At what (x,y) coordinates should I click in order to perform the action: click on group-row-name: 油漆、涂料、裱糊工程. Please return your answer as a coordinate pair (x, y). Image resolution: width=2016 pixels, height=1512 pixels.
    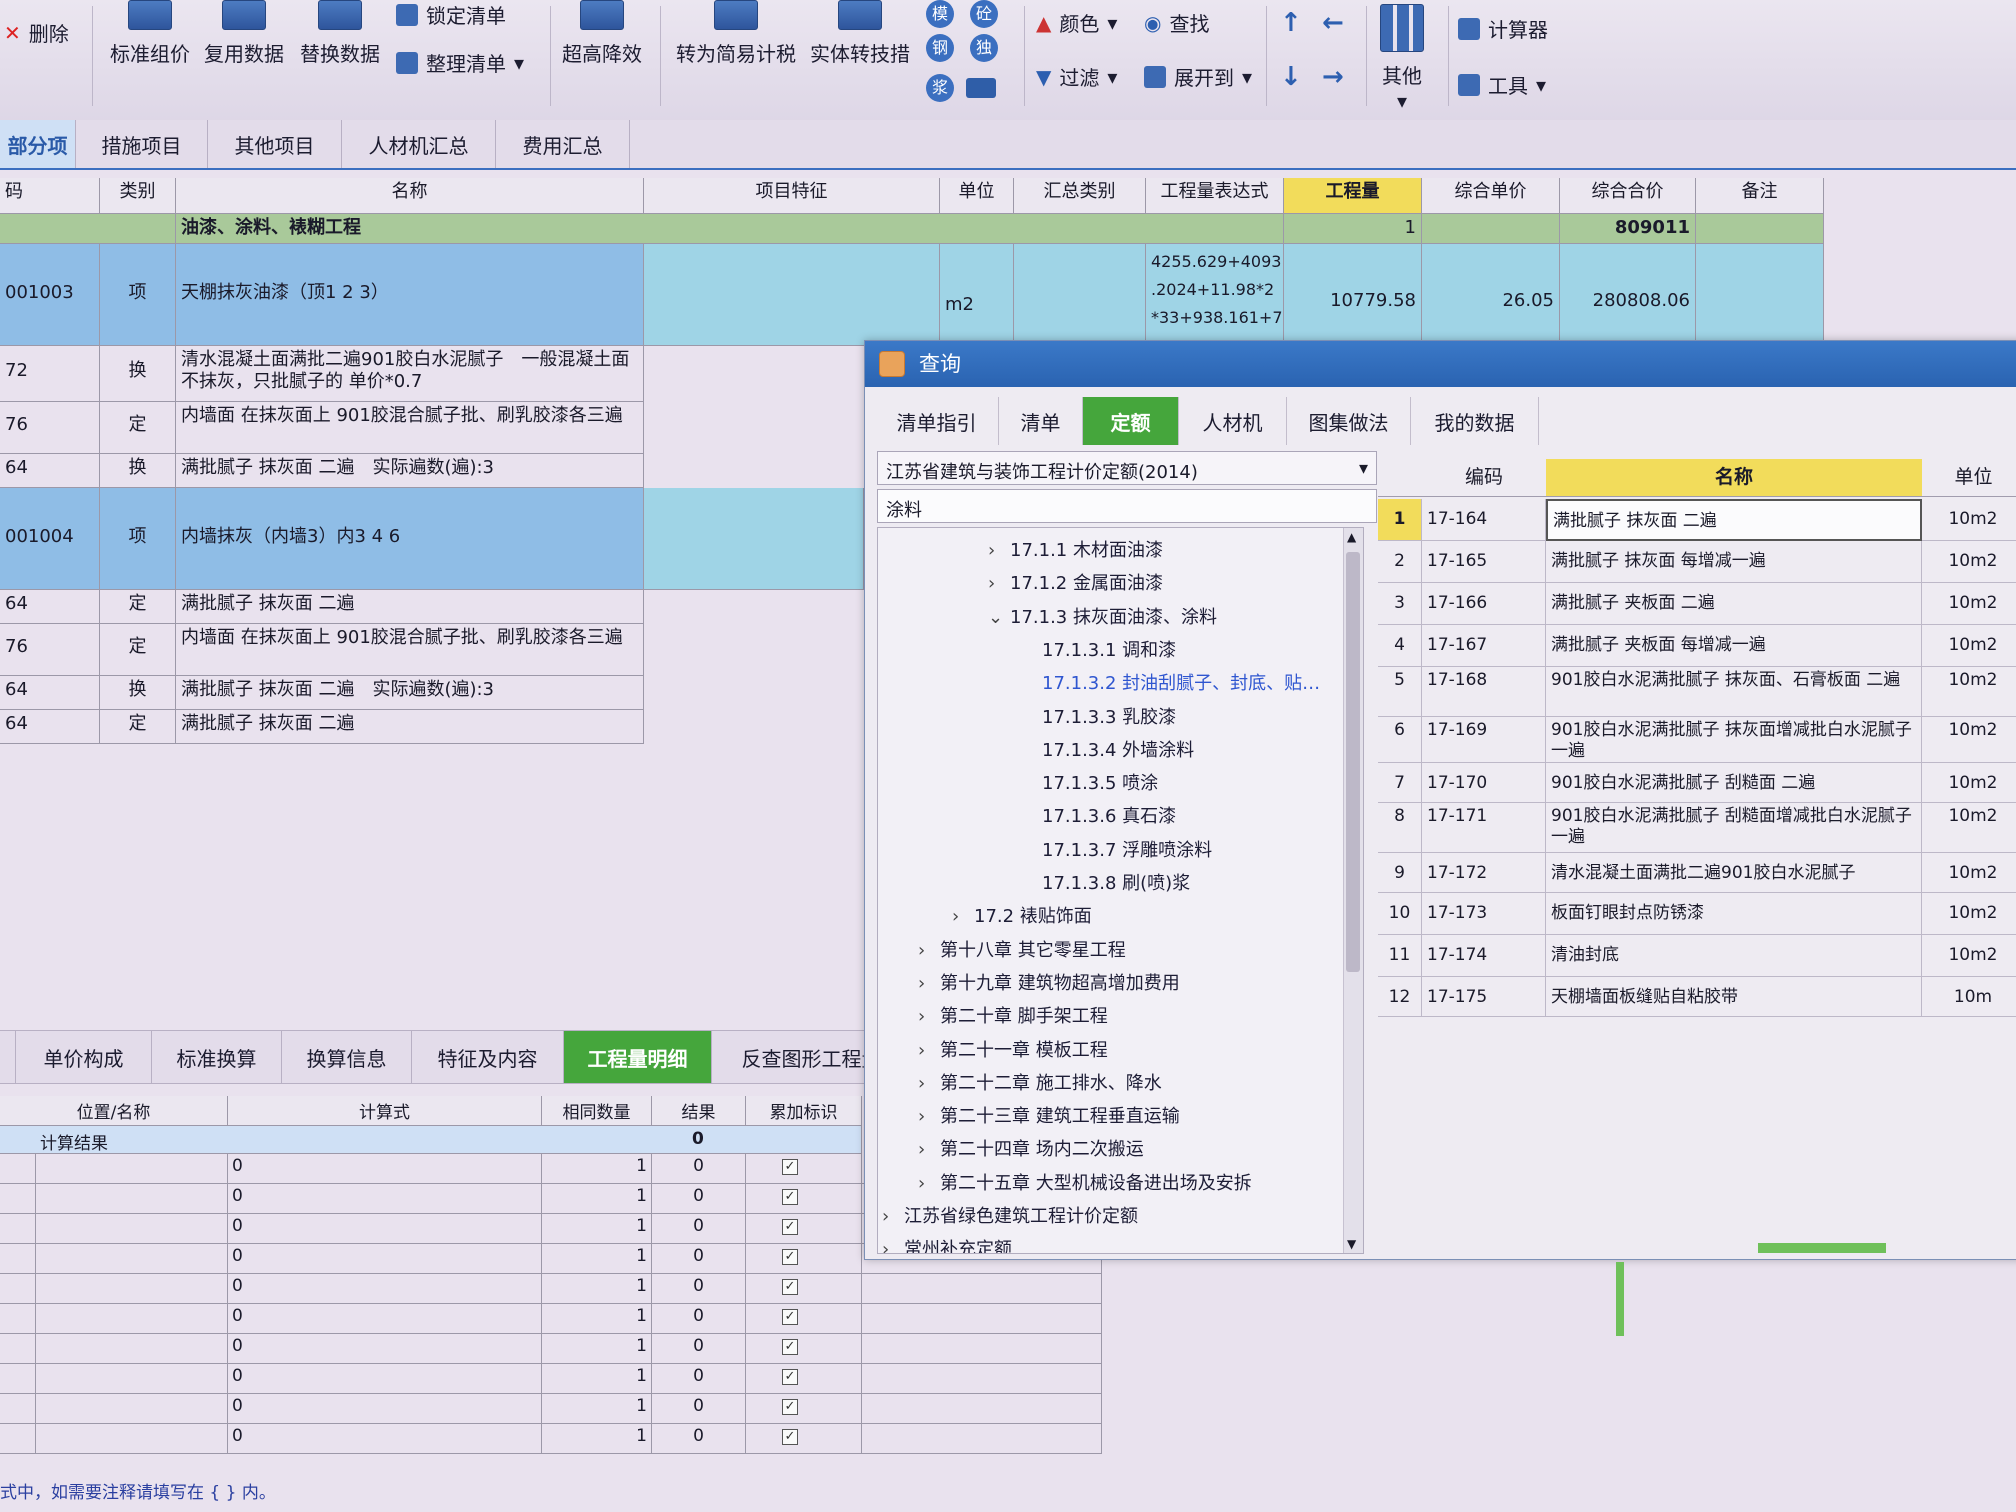
    Looking at the image, I should click on (730, 229).